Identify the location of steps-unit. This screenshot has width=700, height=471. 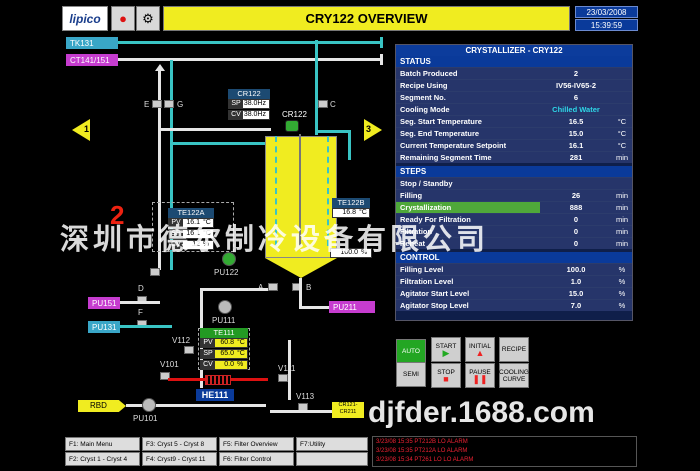
(622, 183).